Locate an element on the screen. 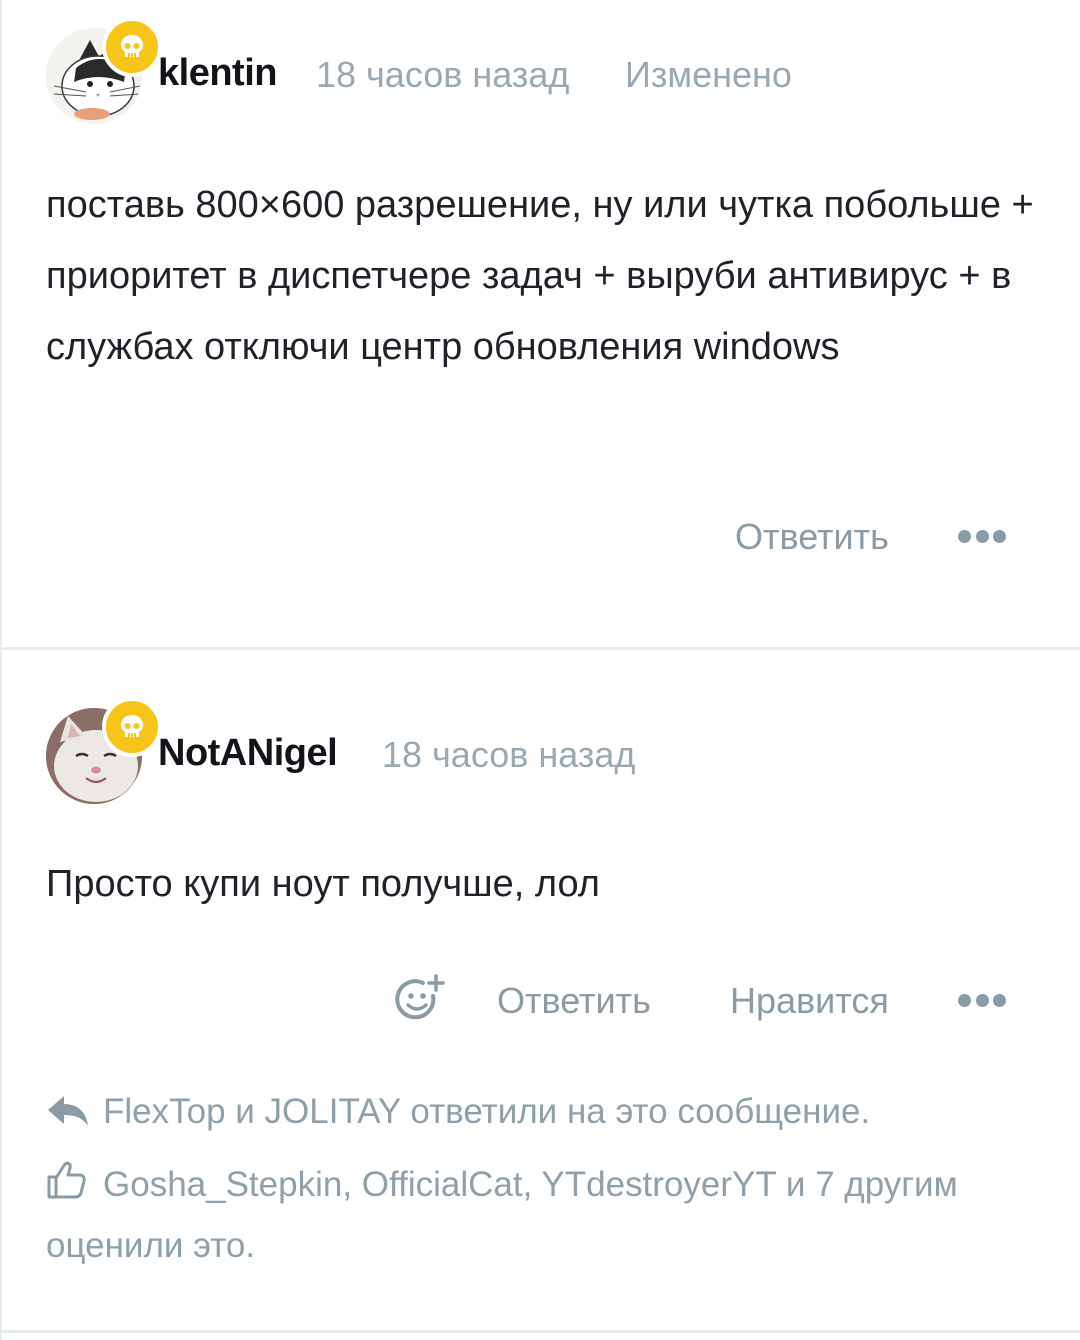 This screenshot has height=1340, width=1080. thumbs-up-icon is located at coordinates (66, 1180).